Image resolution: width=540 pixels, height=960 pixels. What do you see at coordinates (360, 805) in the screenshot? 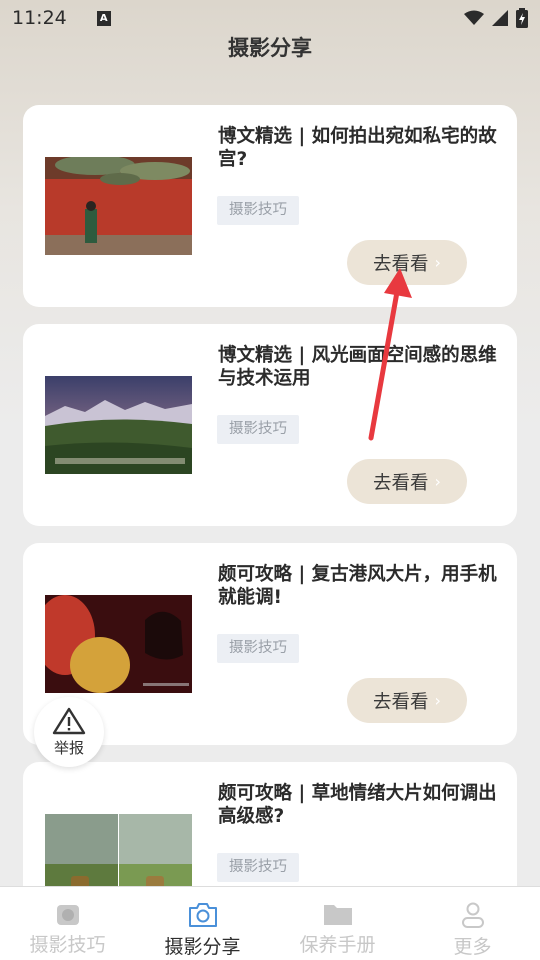
I see `article-title: 颇可攻略 | 草地情绪大片如何调出高级感?` at bounding box center [360, 805].